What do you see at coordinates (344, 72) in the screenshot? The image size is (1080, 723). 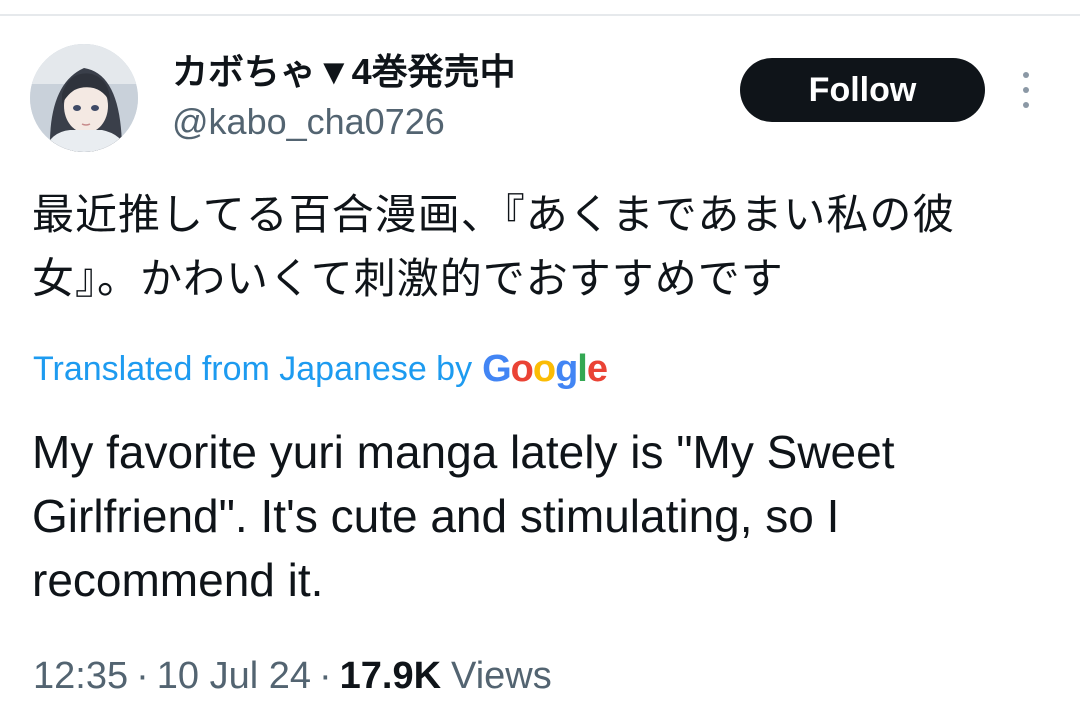 I see `author-display-name: カボちゃ▼4巻発売中` at bounding box center [344, 72].